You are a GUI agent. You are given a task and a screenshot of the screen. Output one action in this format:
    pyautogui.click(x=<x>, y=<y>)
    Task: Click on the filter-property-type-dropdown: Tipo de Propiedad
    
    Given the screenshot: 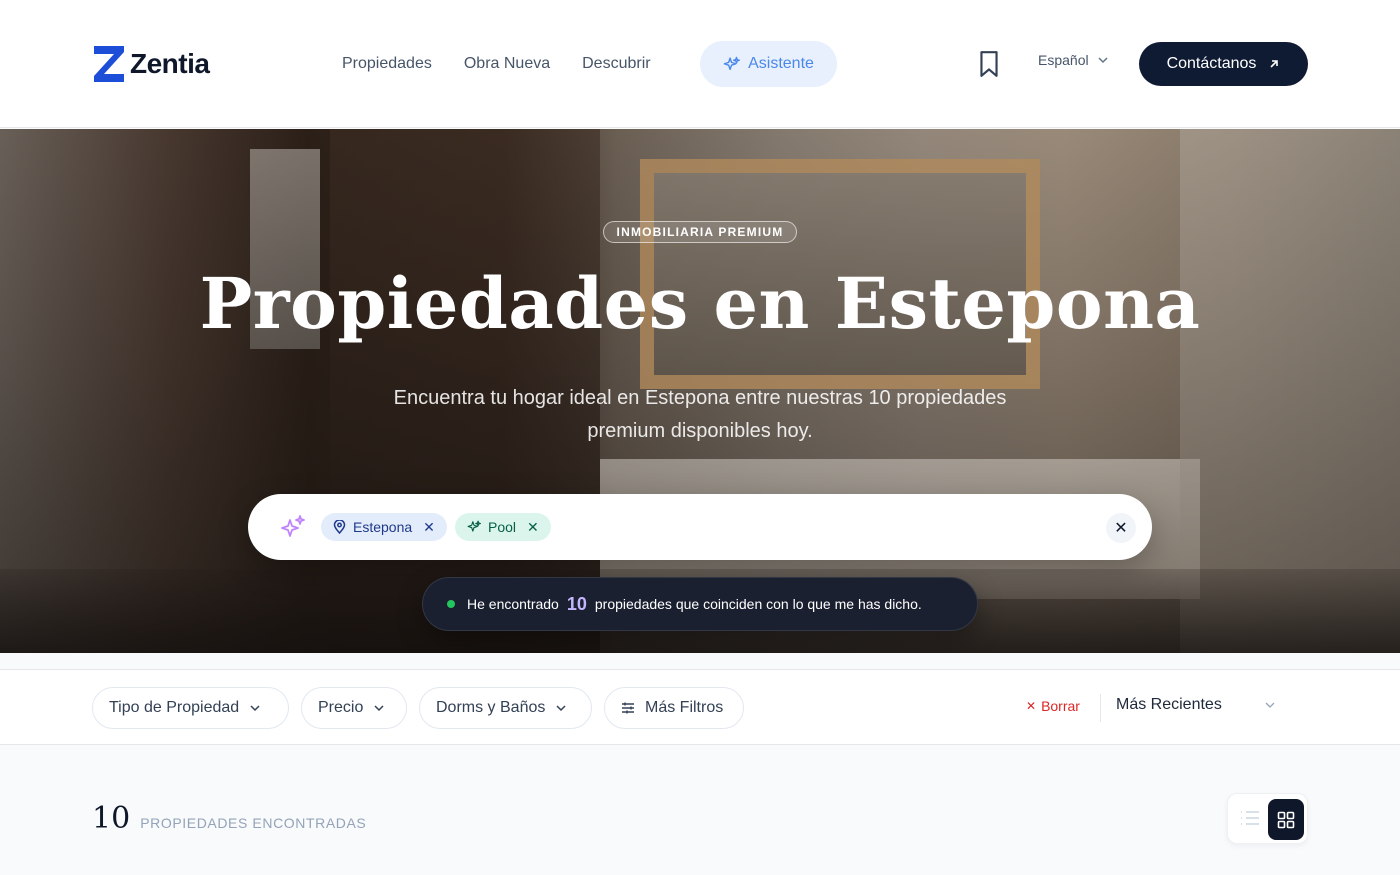 What is the action you would take?
    pyautogui.click(x=190, y=708)
    